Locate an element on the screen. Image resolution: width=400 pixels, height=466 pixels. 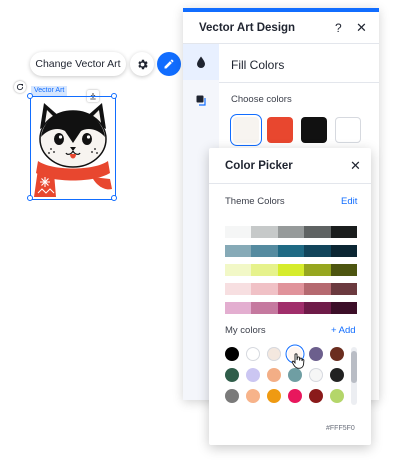
picker-header: Color Picker ✕ is located at coordinates (290, 166).